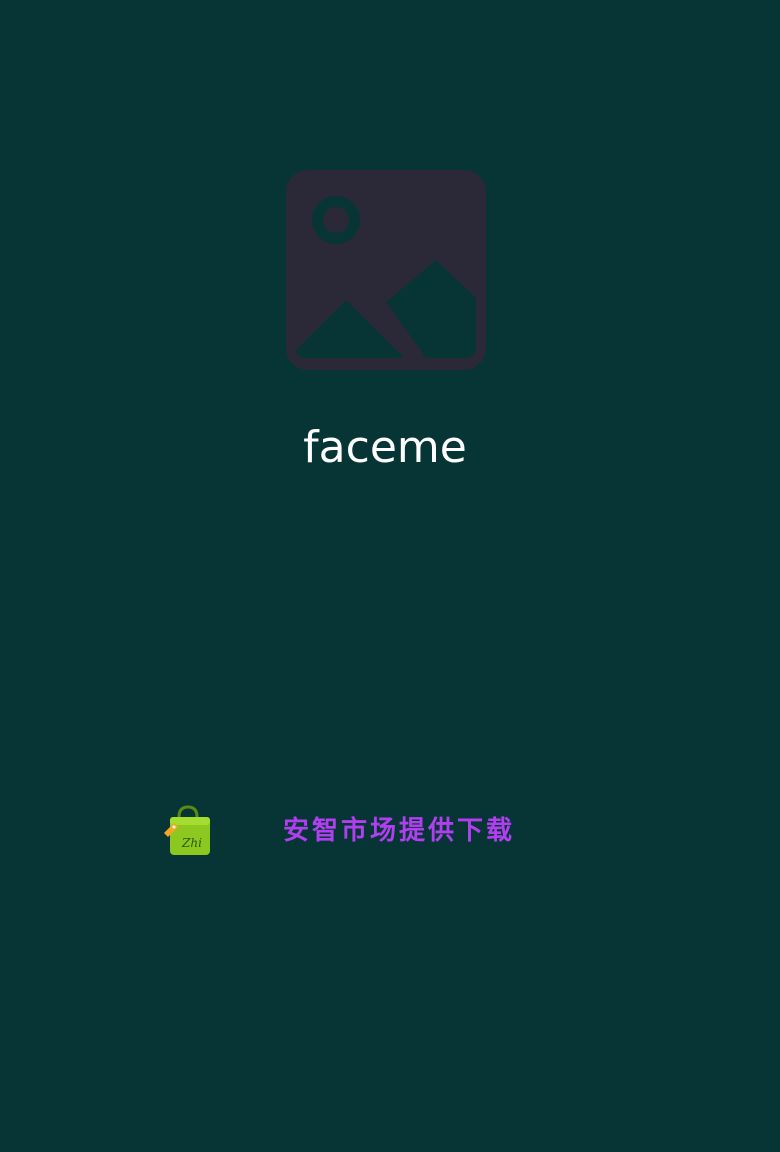  What do you see at coordinates (191, 843) in the screenshot?
I see `market-logo-text: Zhi` at bounding box center [191, 843].